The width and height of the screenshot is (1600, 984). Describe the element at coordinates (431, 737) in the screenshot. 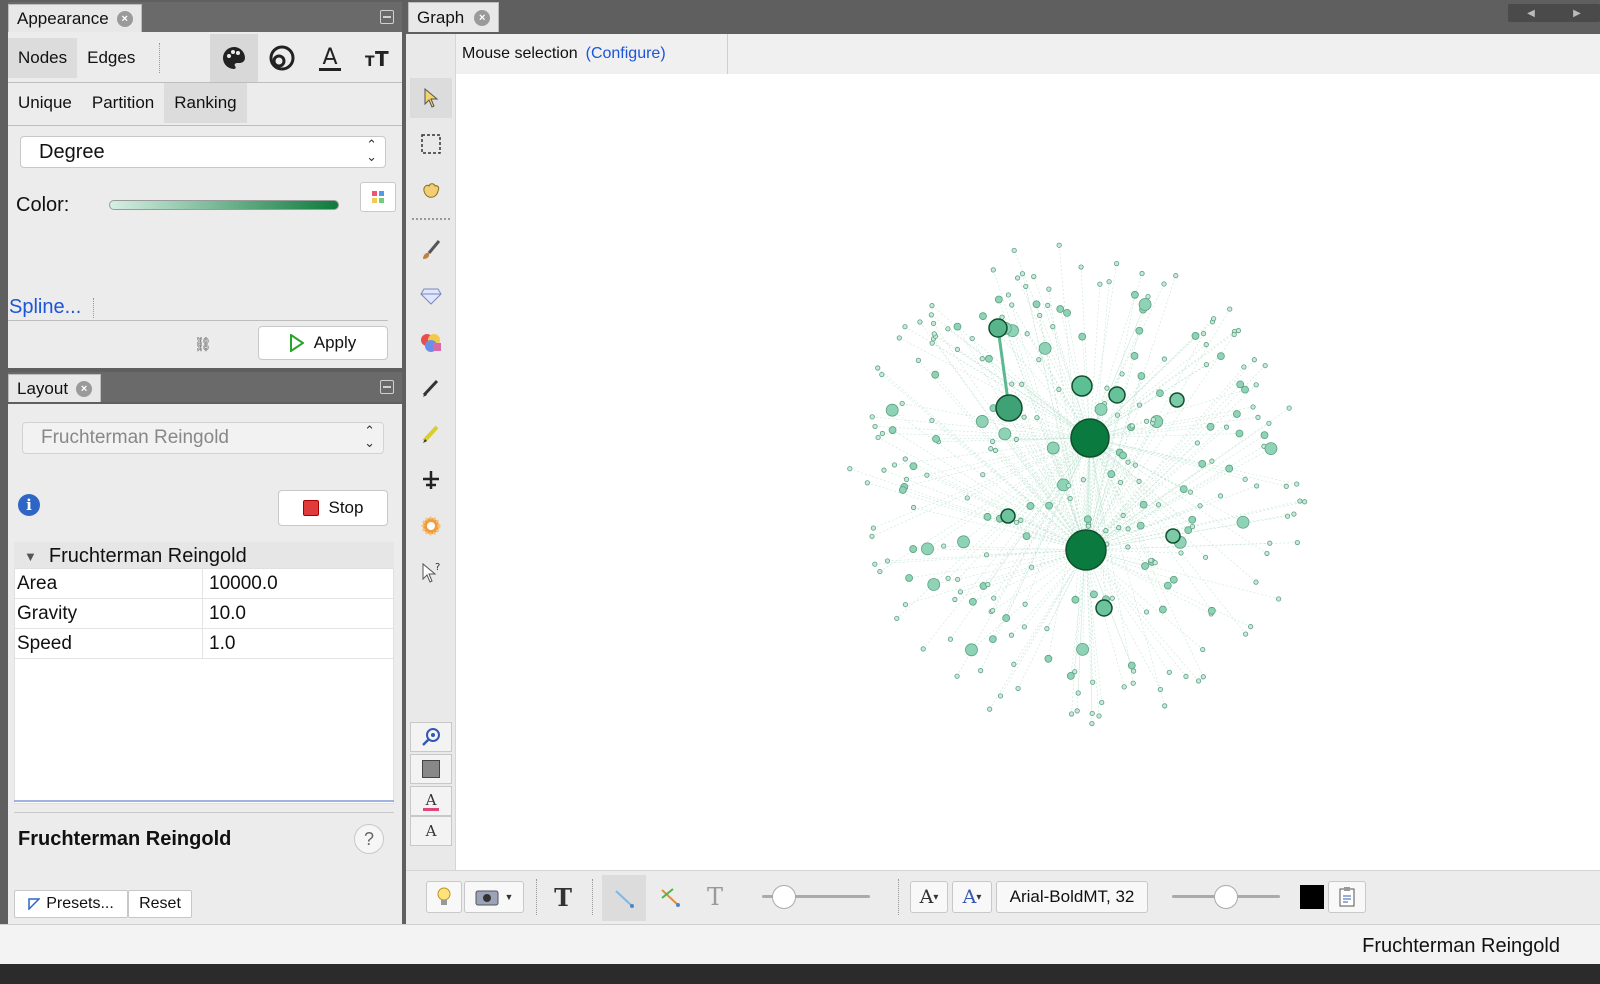

I see `zoom-center-icon` at that location.